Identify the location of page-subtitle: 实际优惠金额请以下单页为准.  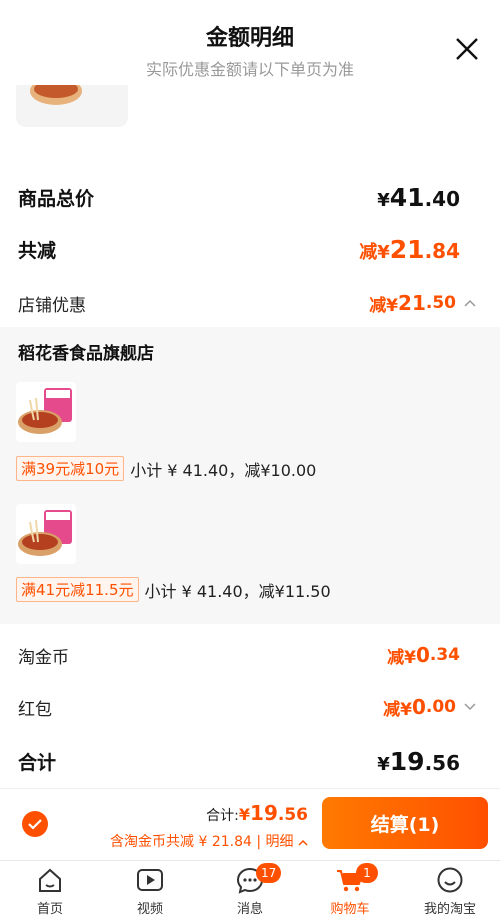
(249, 69).